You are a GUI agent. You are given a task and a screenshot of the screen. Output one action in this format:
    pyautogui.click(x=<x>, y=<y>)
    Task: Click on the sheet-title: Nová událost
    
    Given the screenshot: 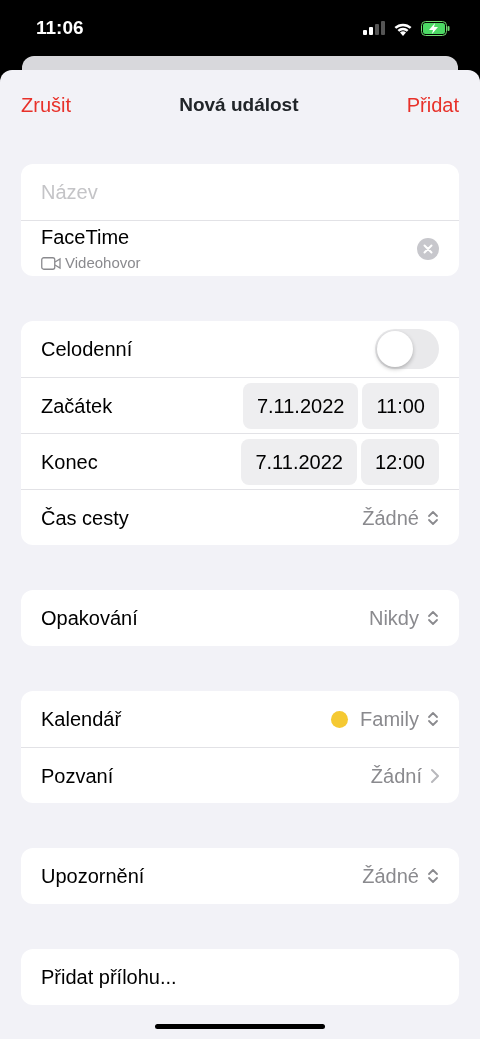 What is the action you would take?
    pyautogui.click(x=239, y=104)
    